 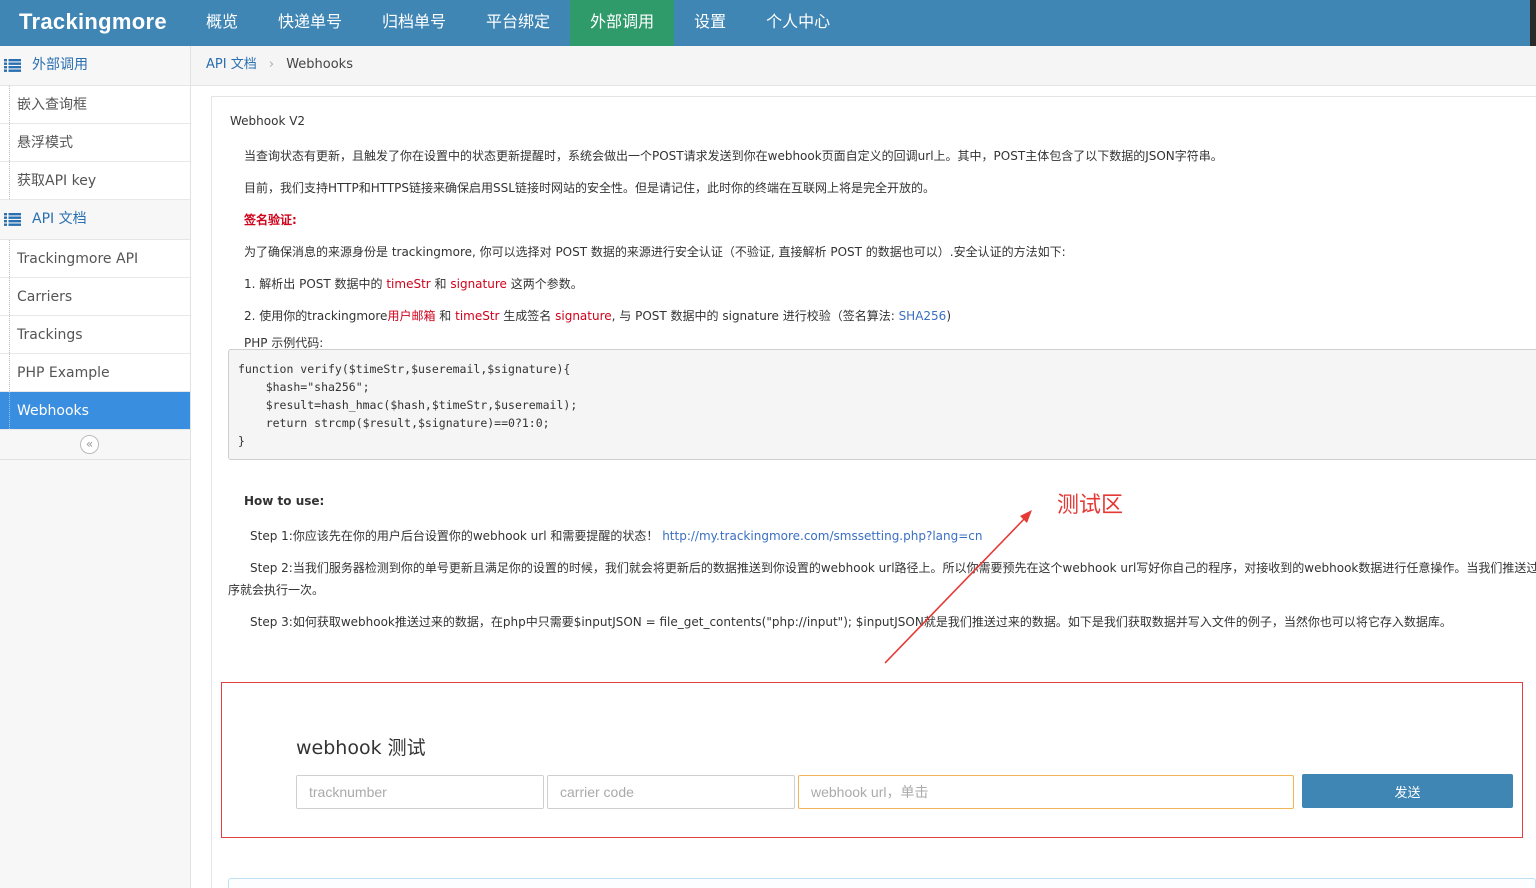 What do you see at coordinates (95, 373) in the screenshot?
I see `sidebar-item-php-example: PHP Example` at bounding box center [95, 373].